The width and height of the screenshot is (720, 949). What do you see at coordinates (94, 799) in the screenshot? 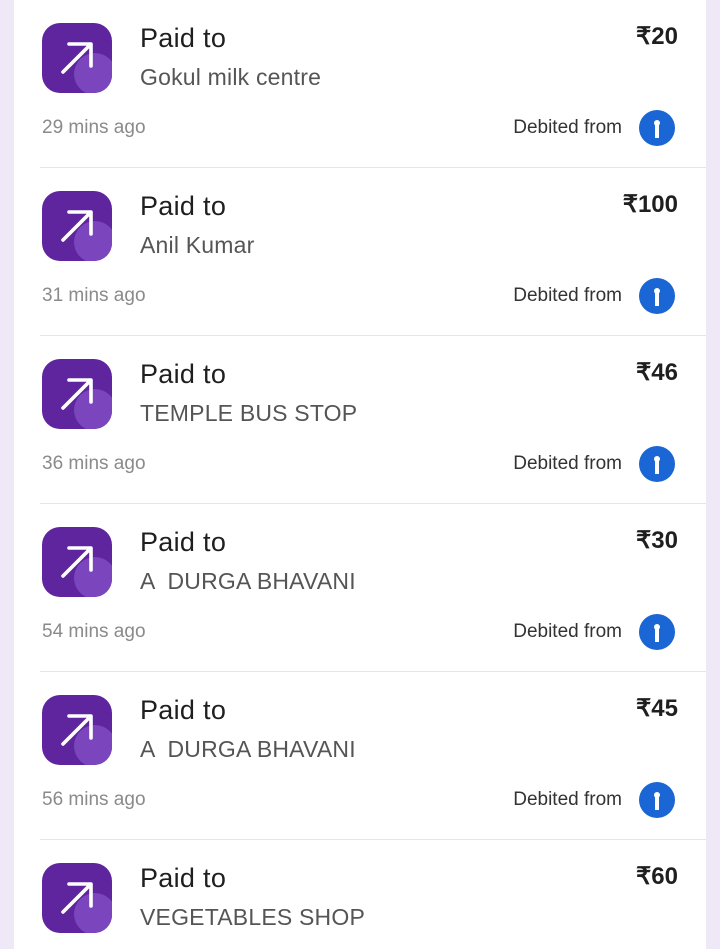
I see `transaction-time: 56 mins ago` at bounding box center [94, 799].